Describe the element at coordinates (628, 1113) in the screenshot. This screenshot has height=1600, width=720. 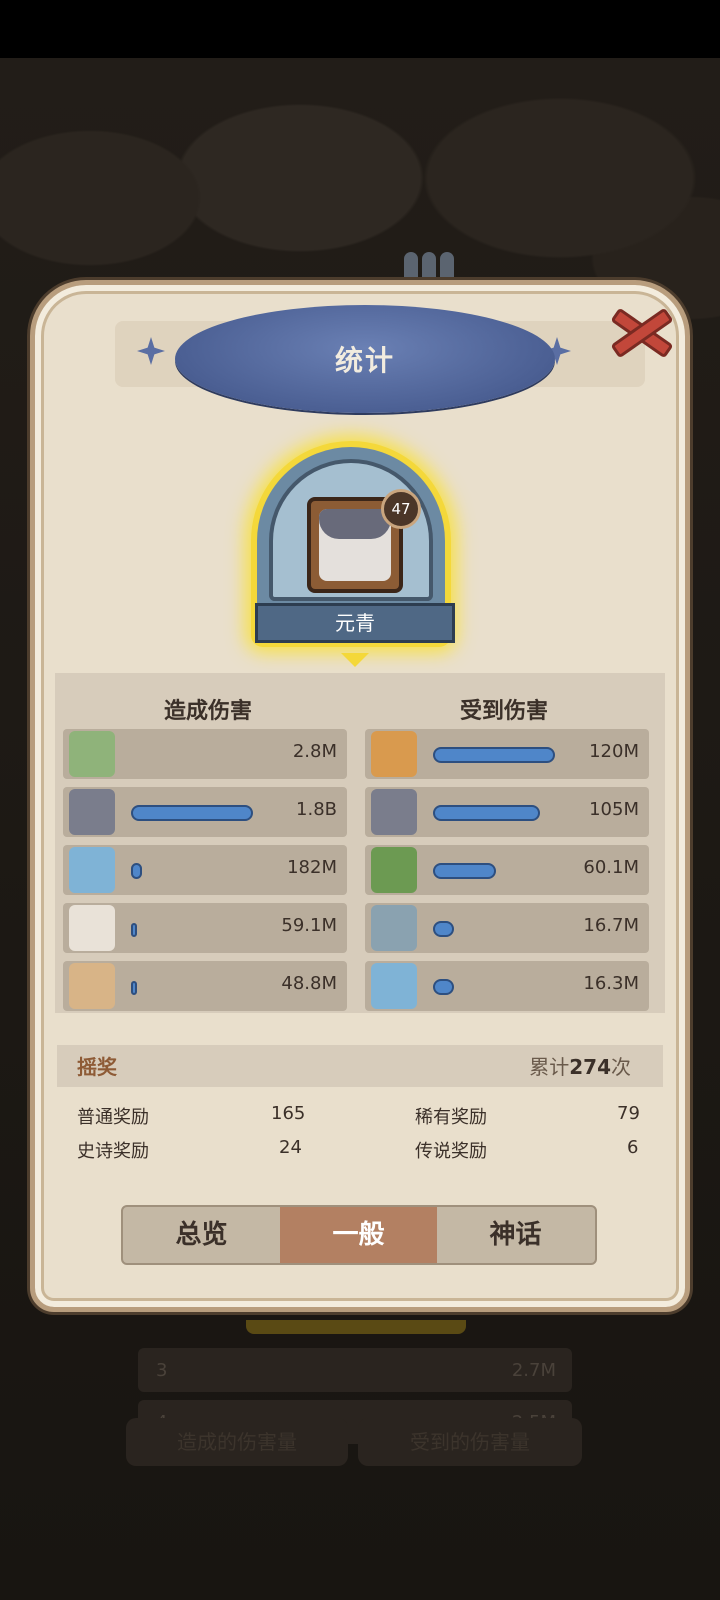
I see `reward-rare-value: 79` at that location.